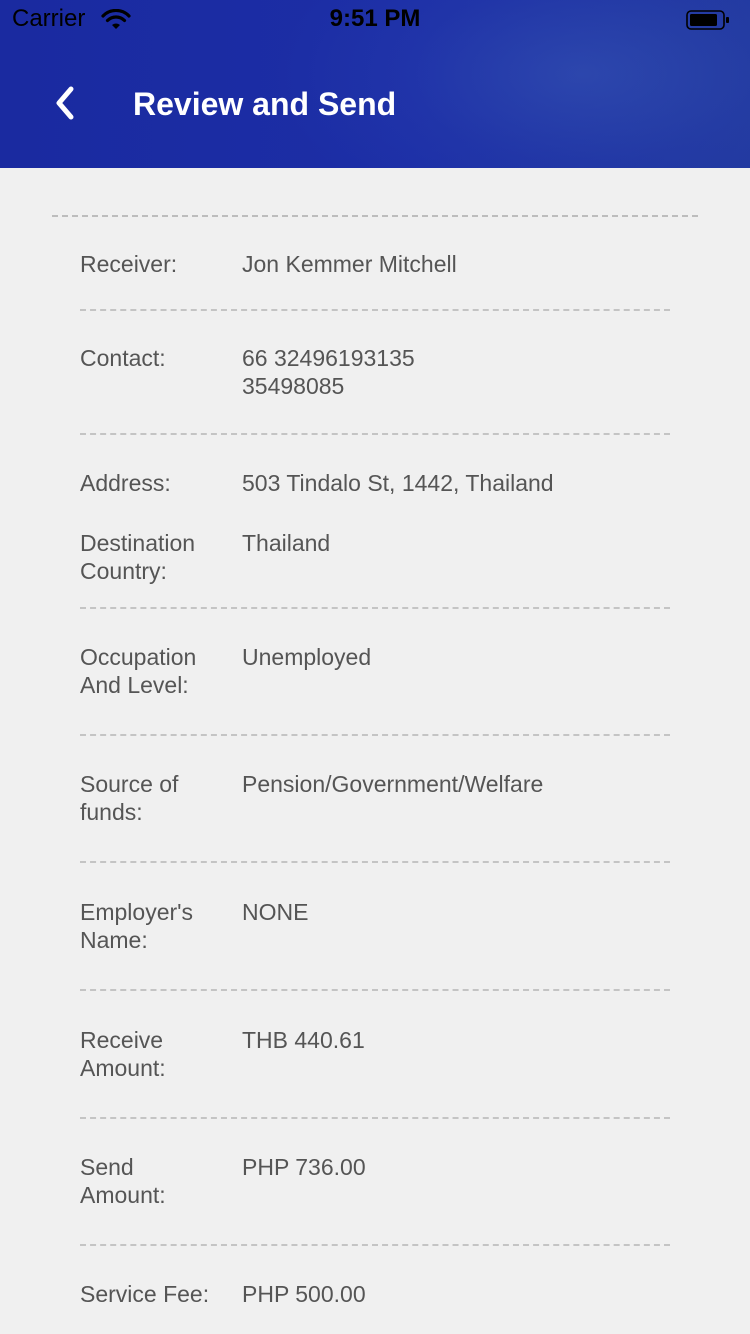  Describe the element at coordinates (265, 104) in the screenshot. I see `page-title: Review and Send` at that location.